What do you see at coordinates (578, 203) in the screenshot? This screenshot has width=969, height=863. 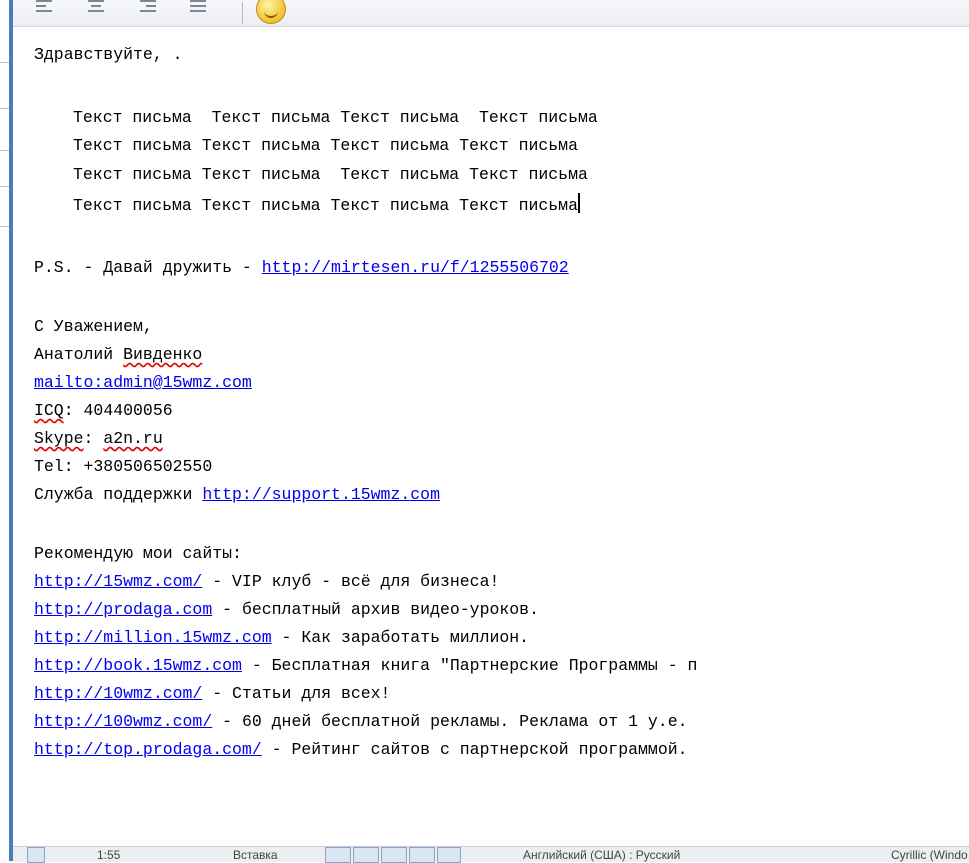 I see `text-caret` at bounding box center [578, 203].